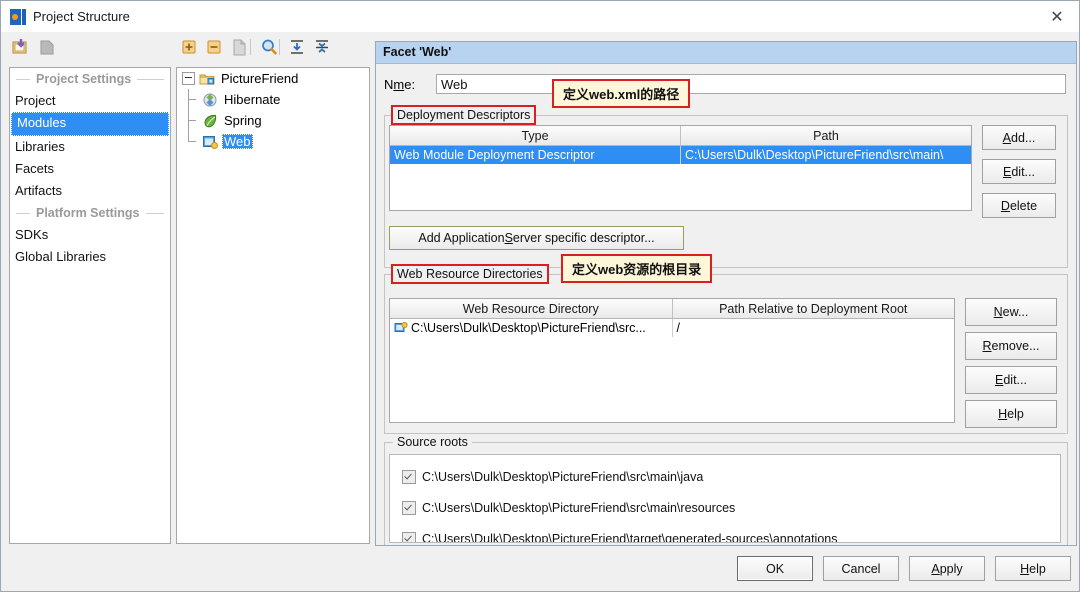  Describe the element at coordinates (210, 100) in the screenshot. I see `hibernate-icon` at that location.